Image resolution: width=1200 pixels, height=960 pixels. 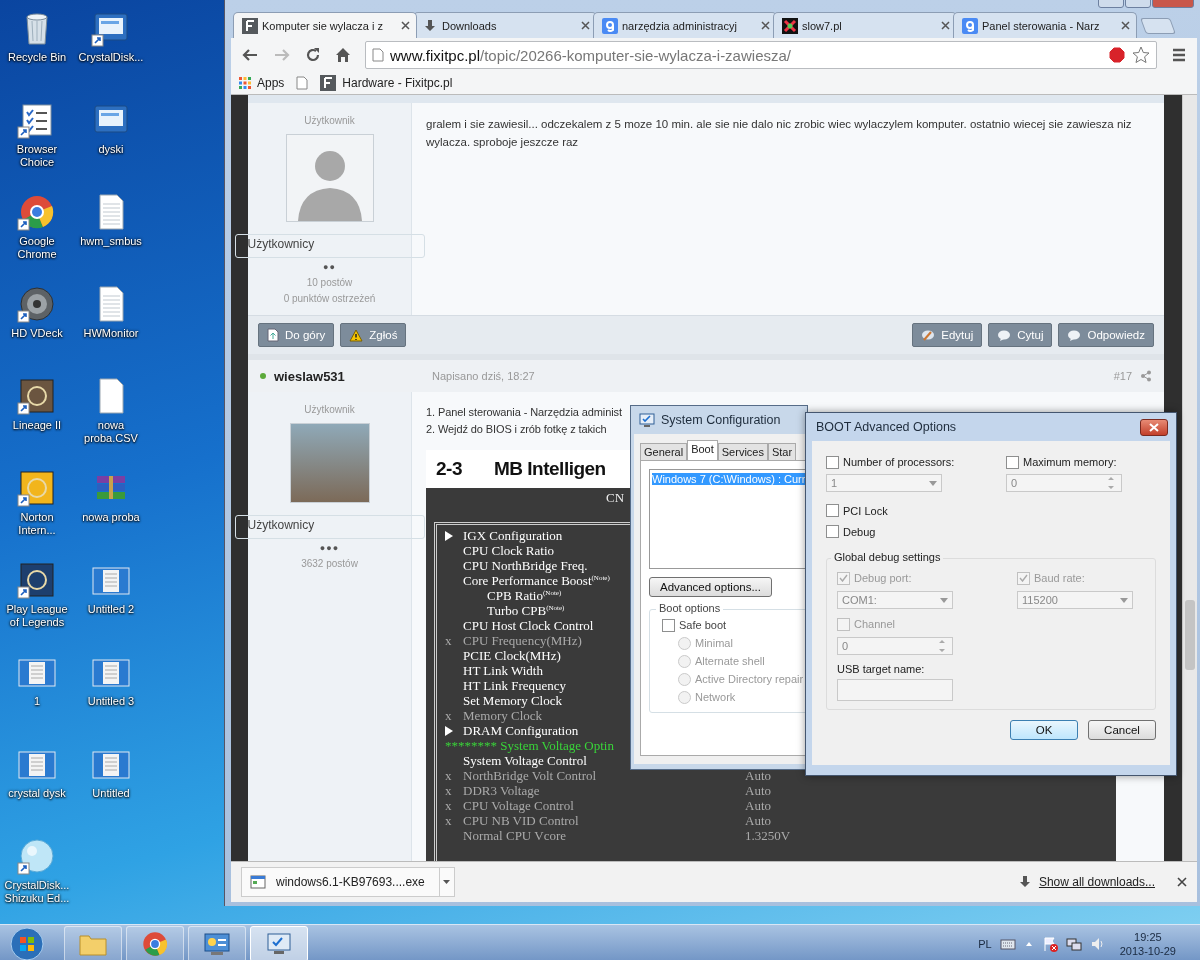 What do you see at coordinates (111, 326) in the screenshot?
I see `desktop-shortcut: HWMonitor` at bounding box center [111, 326].